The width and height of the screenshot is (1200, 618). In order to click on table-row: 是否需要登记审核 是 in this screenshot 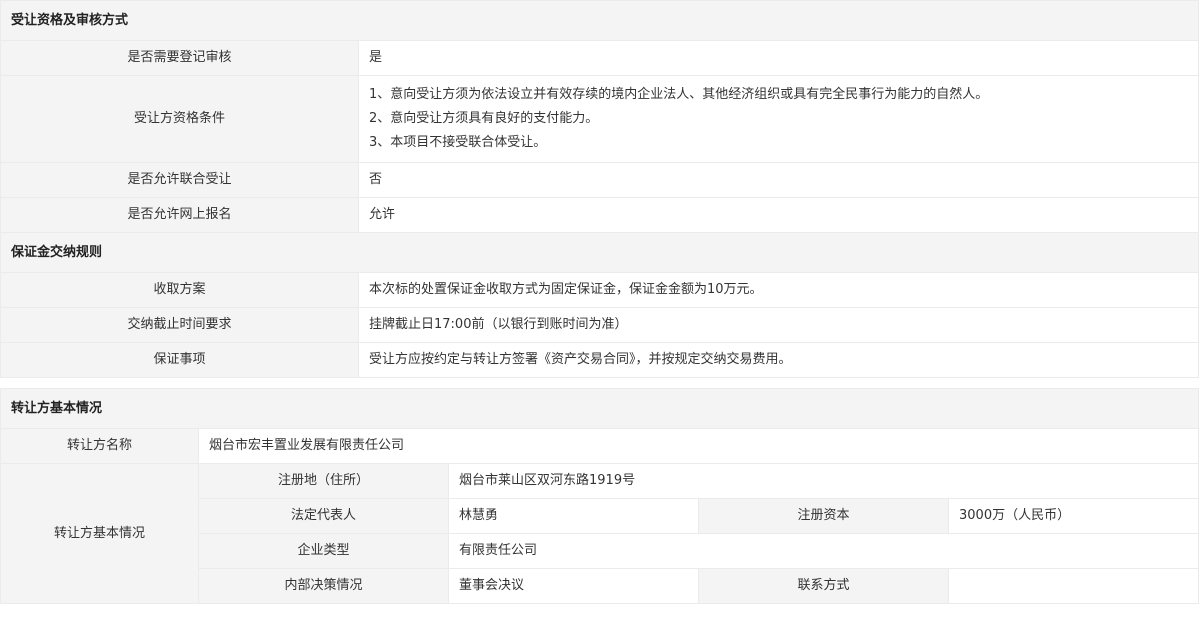, I will do `click(599, 58)`.